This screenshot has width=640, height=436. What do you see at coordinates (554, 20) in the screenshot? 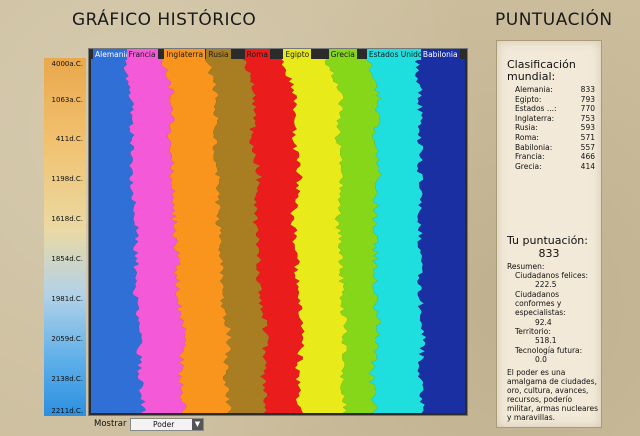
I see `score-title: PUNTUACIÓN` at bounding box center [554, 20].